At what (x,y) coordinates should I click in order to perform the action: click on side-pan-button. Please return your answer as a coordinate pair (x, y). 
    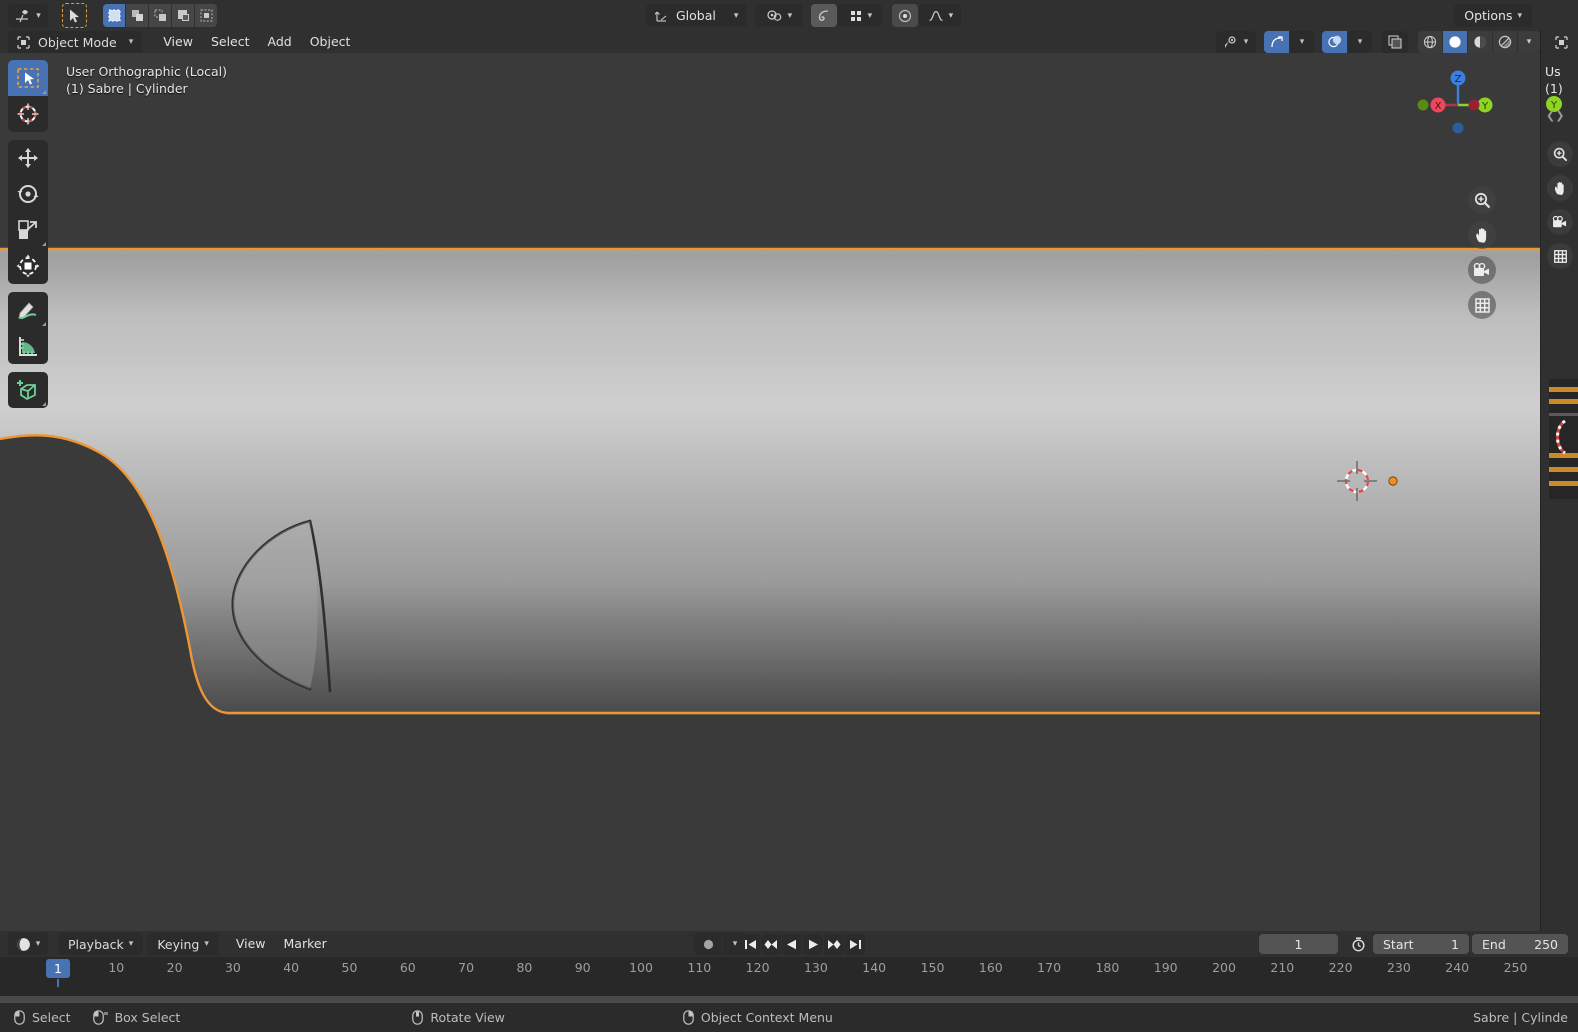
    Looking at the image, I should click on (1560, 188).